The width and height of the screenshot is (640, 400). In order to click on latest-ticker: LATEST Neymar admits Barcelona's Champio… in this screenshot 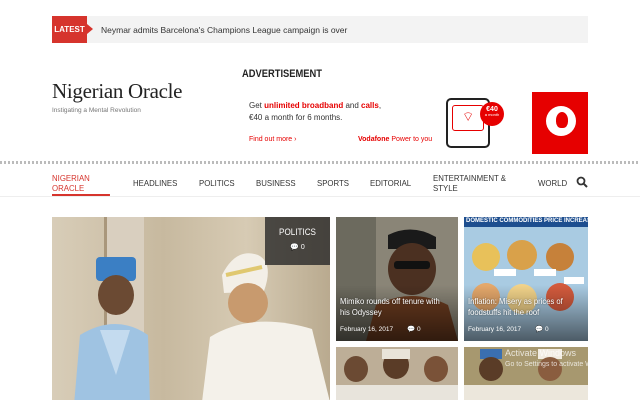, I will do `click(320, 29)`.